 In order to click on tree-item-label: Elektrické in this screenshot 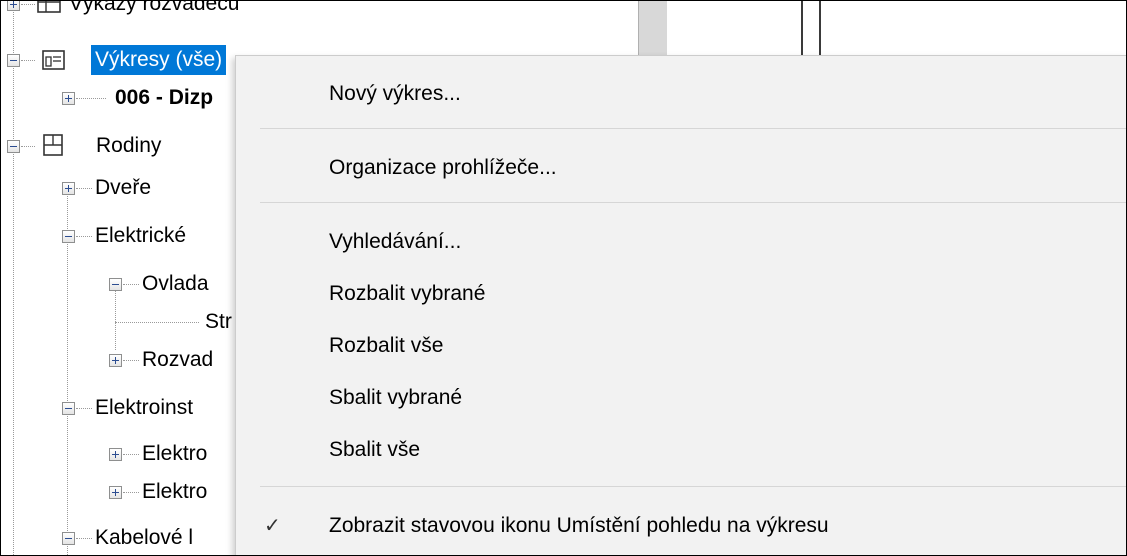, I will do `click(141, 235)`.